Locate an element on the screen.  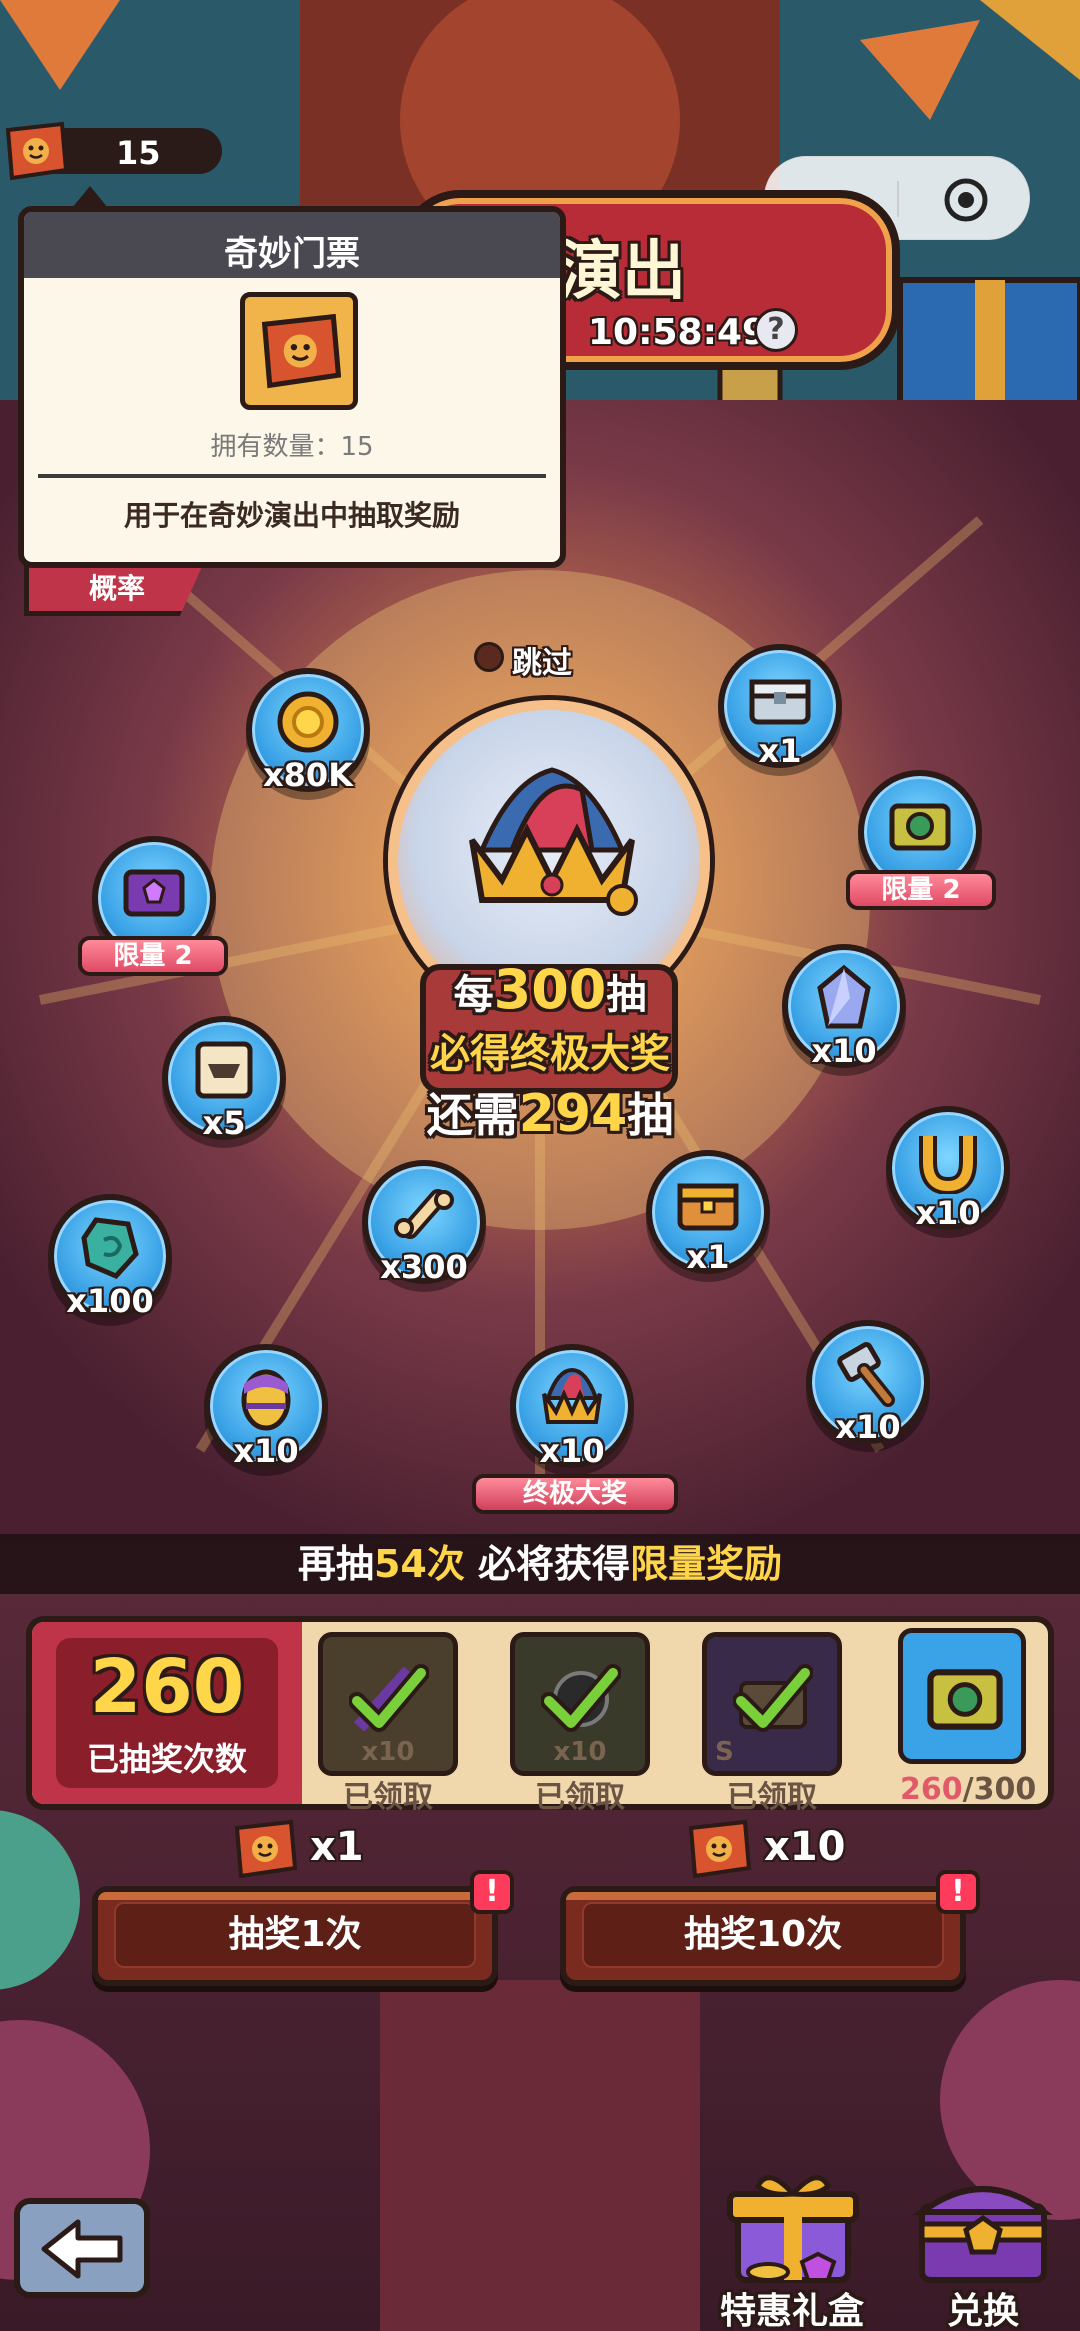
limited-notice: 再抽54次 必将获得限量奖励 is located at coordinates (540, 1564).